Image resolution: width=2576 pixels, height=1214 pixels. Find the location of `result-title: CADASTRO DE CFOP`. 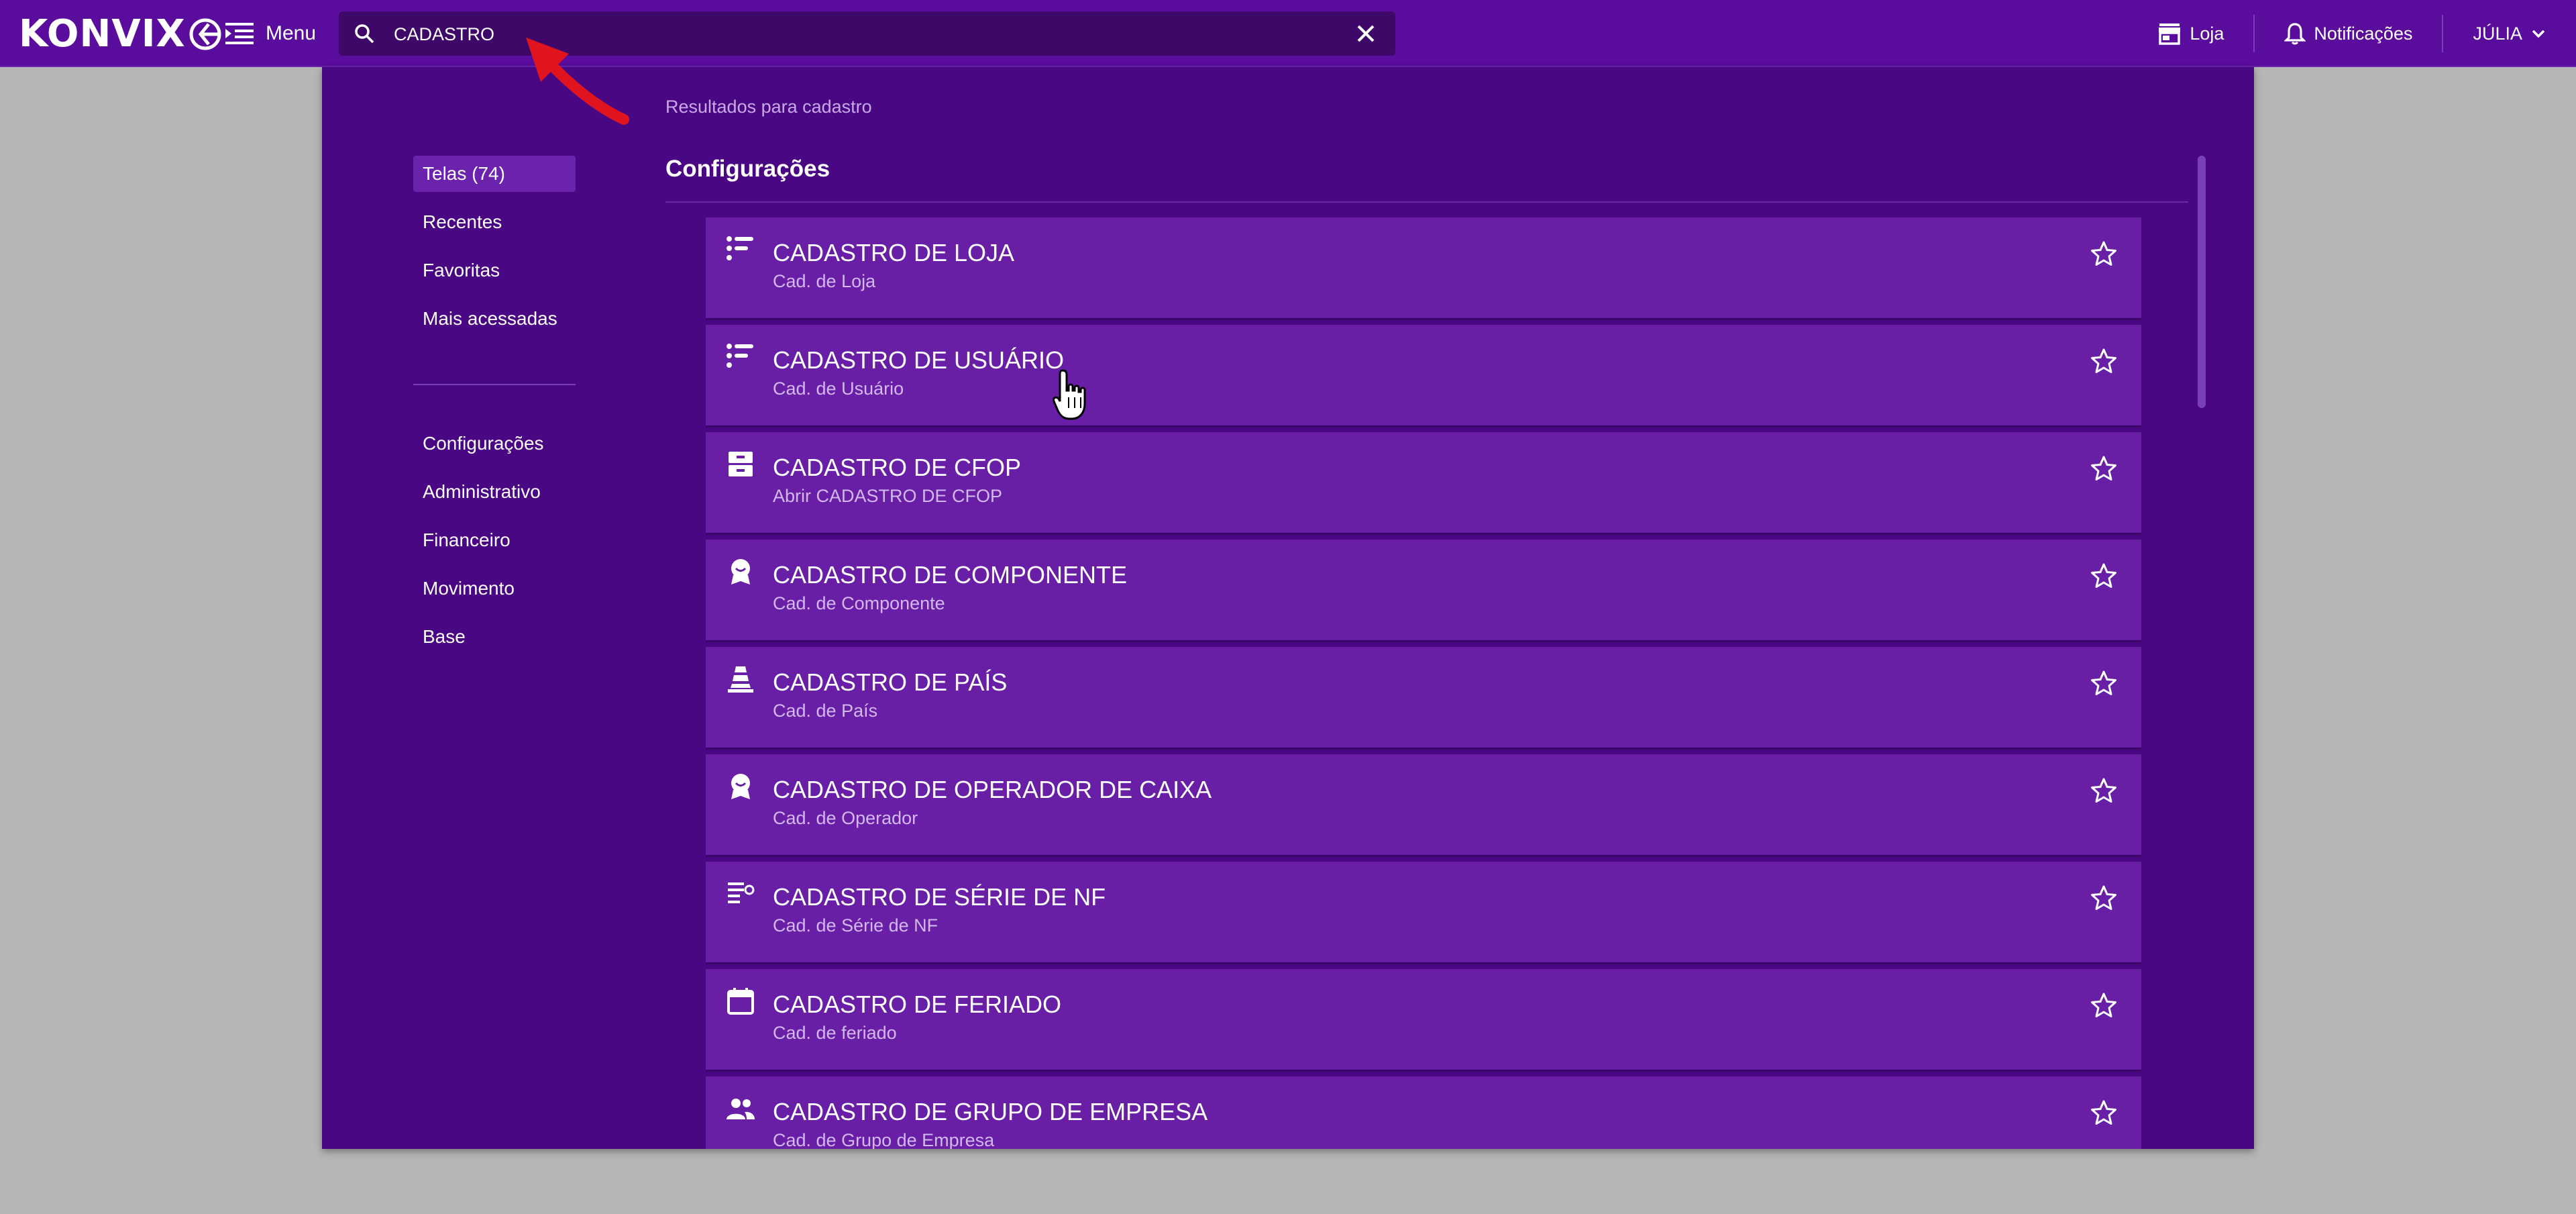

result-title: CADASTRO DE CFOP is located at coordinates (897, 467).